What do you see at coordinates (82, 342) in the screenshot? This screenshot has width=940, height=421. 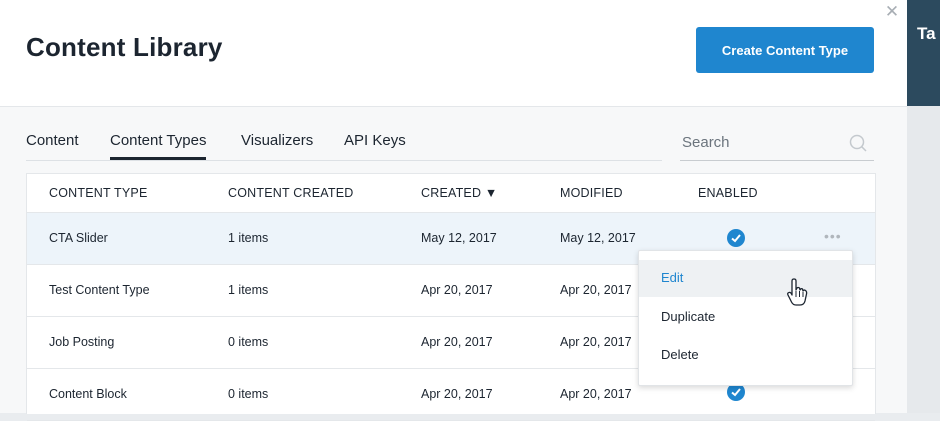 I see `content-type-name: Job Posting` at bounding box center [82, 342].